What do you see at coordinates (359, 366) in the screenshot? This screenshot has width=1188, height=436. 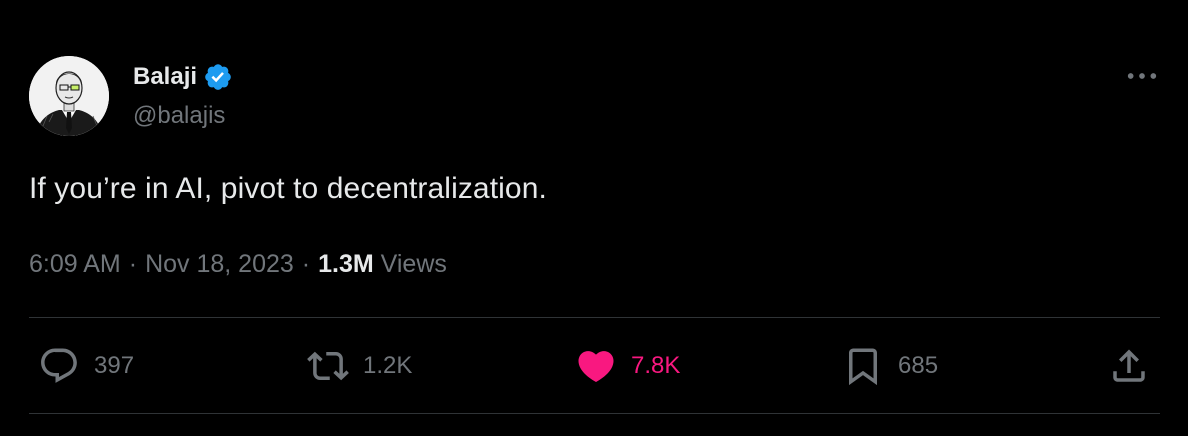 I see `retweet-button: 1.2K` at bounding box center [359, 366].